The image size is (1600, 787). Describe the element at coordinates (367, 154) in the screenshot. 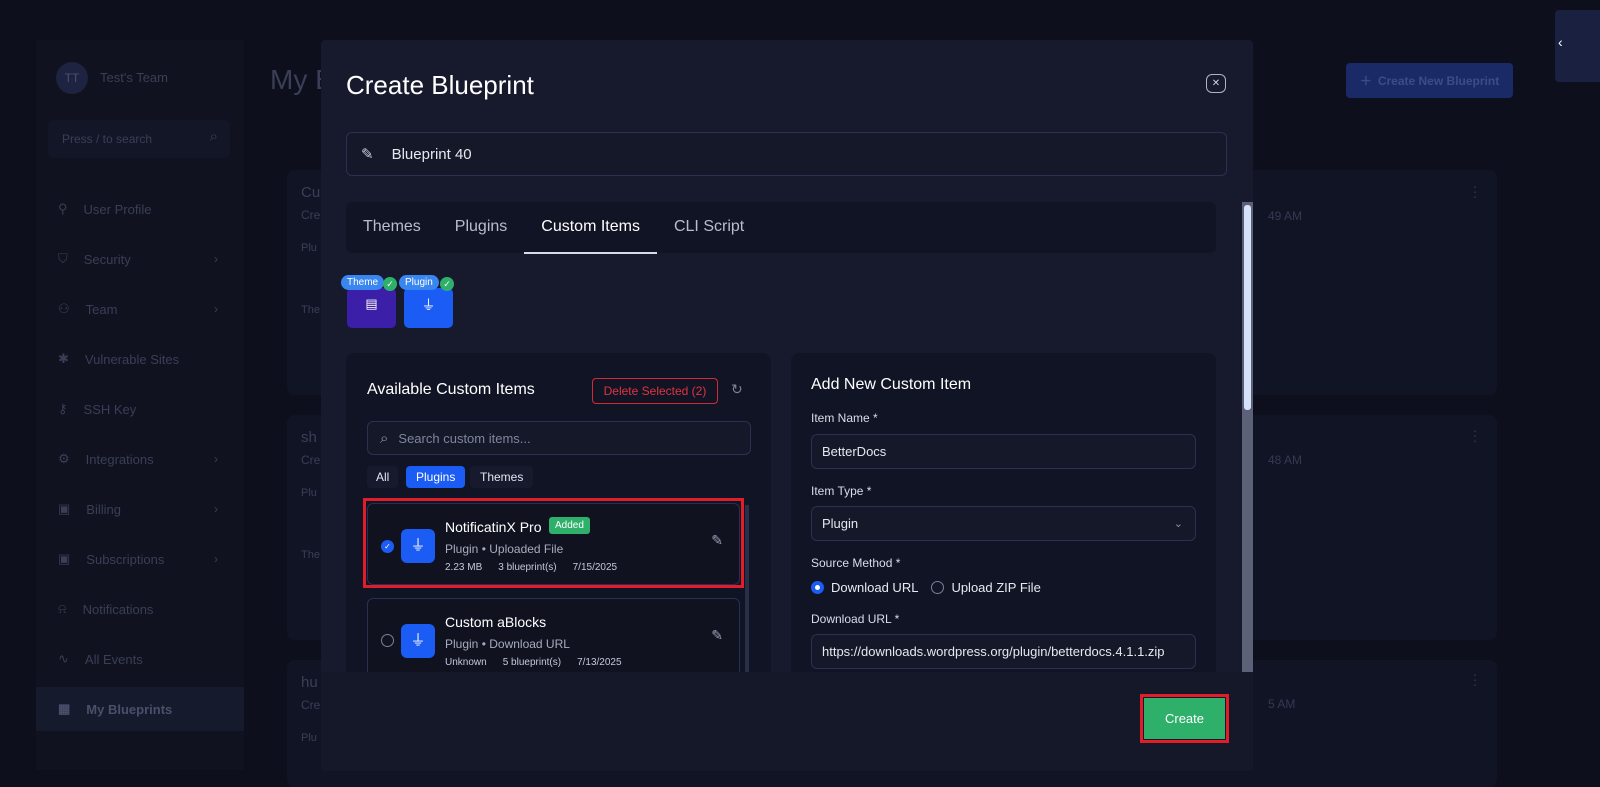

I see `pencil-icon: ✎` at that location.